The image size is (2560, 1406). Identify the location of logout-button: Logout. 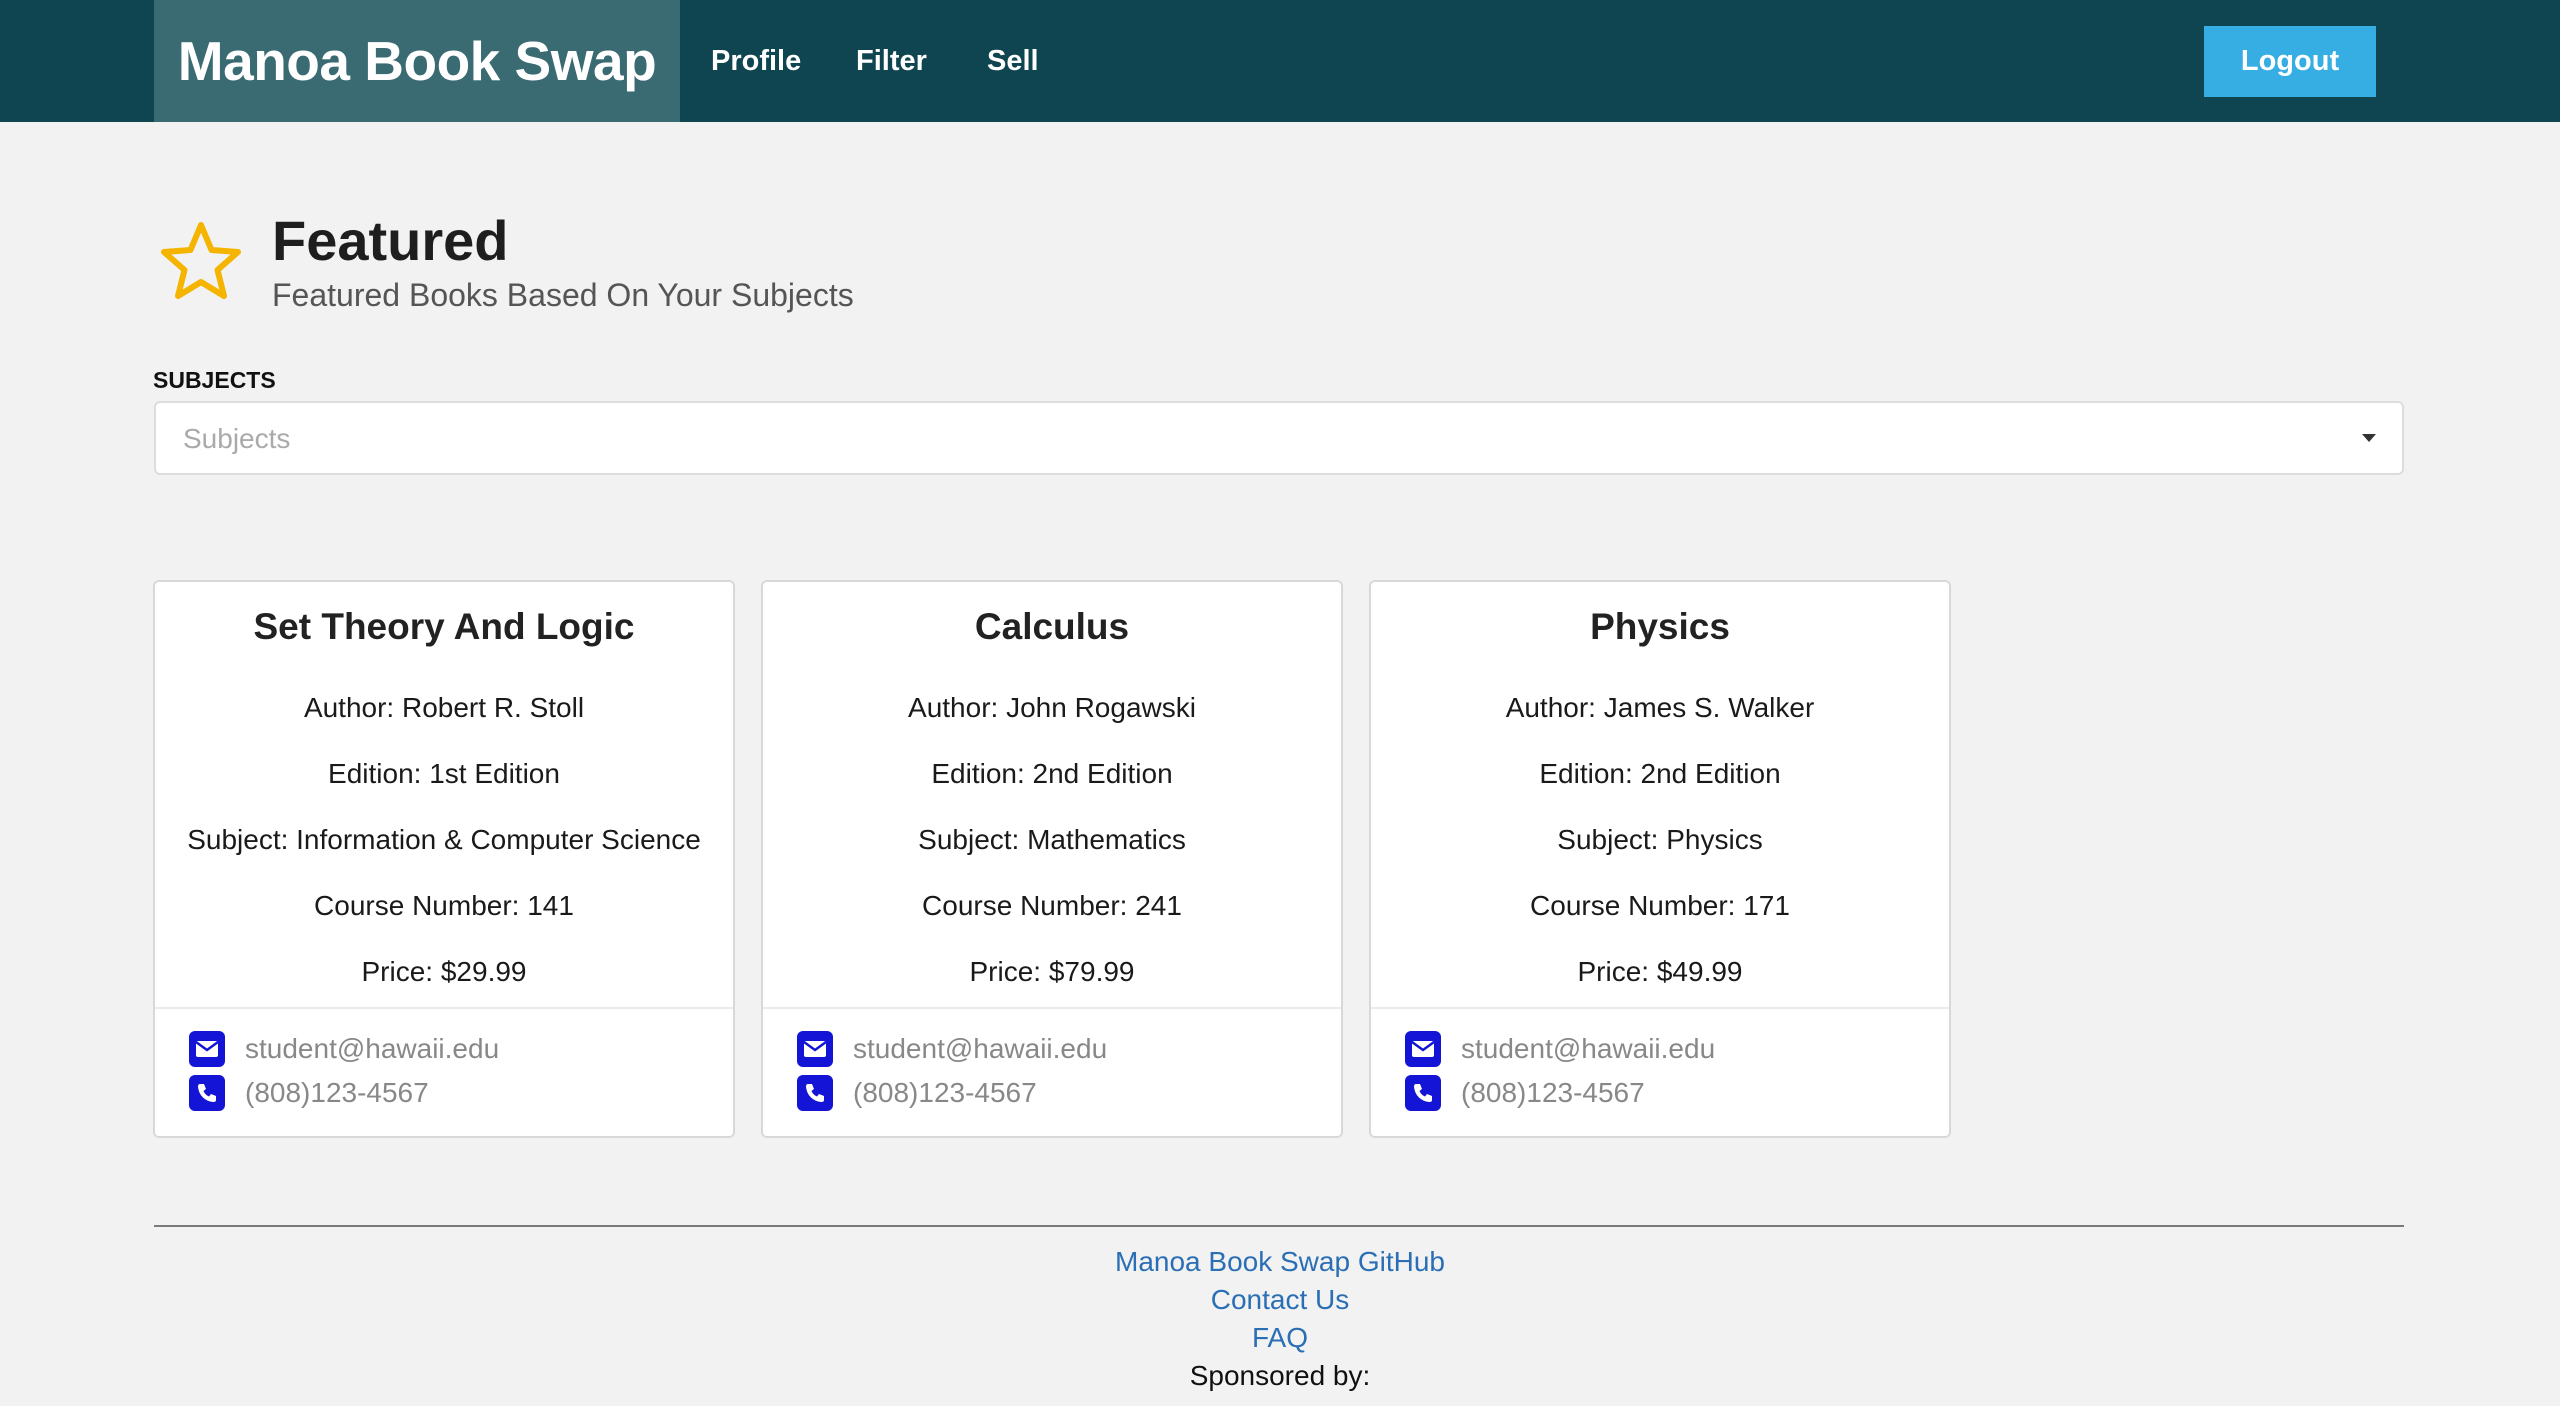
(2290, 61).